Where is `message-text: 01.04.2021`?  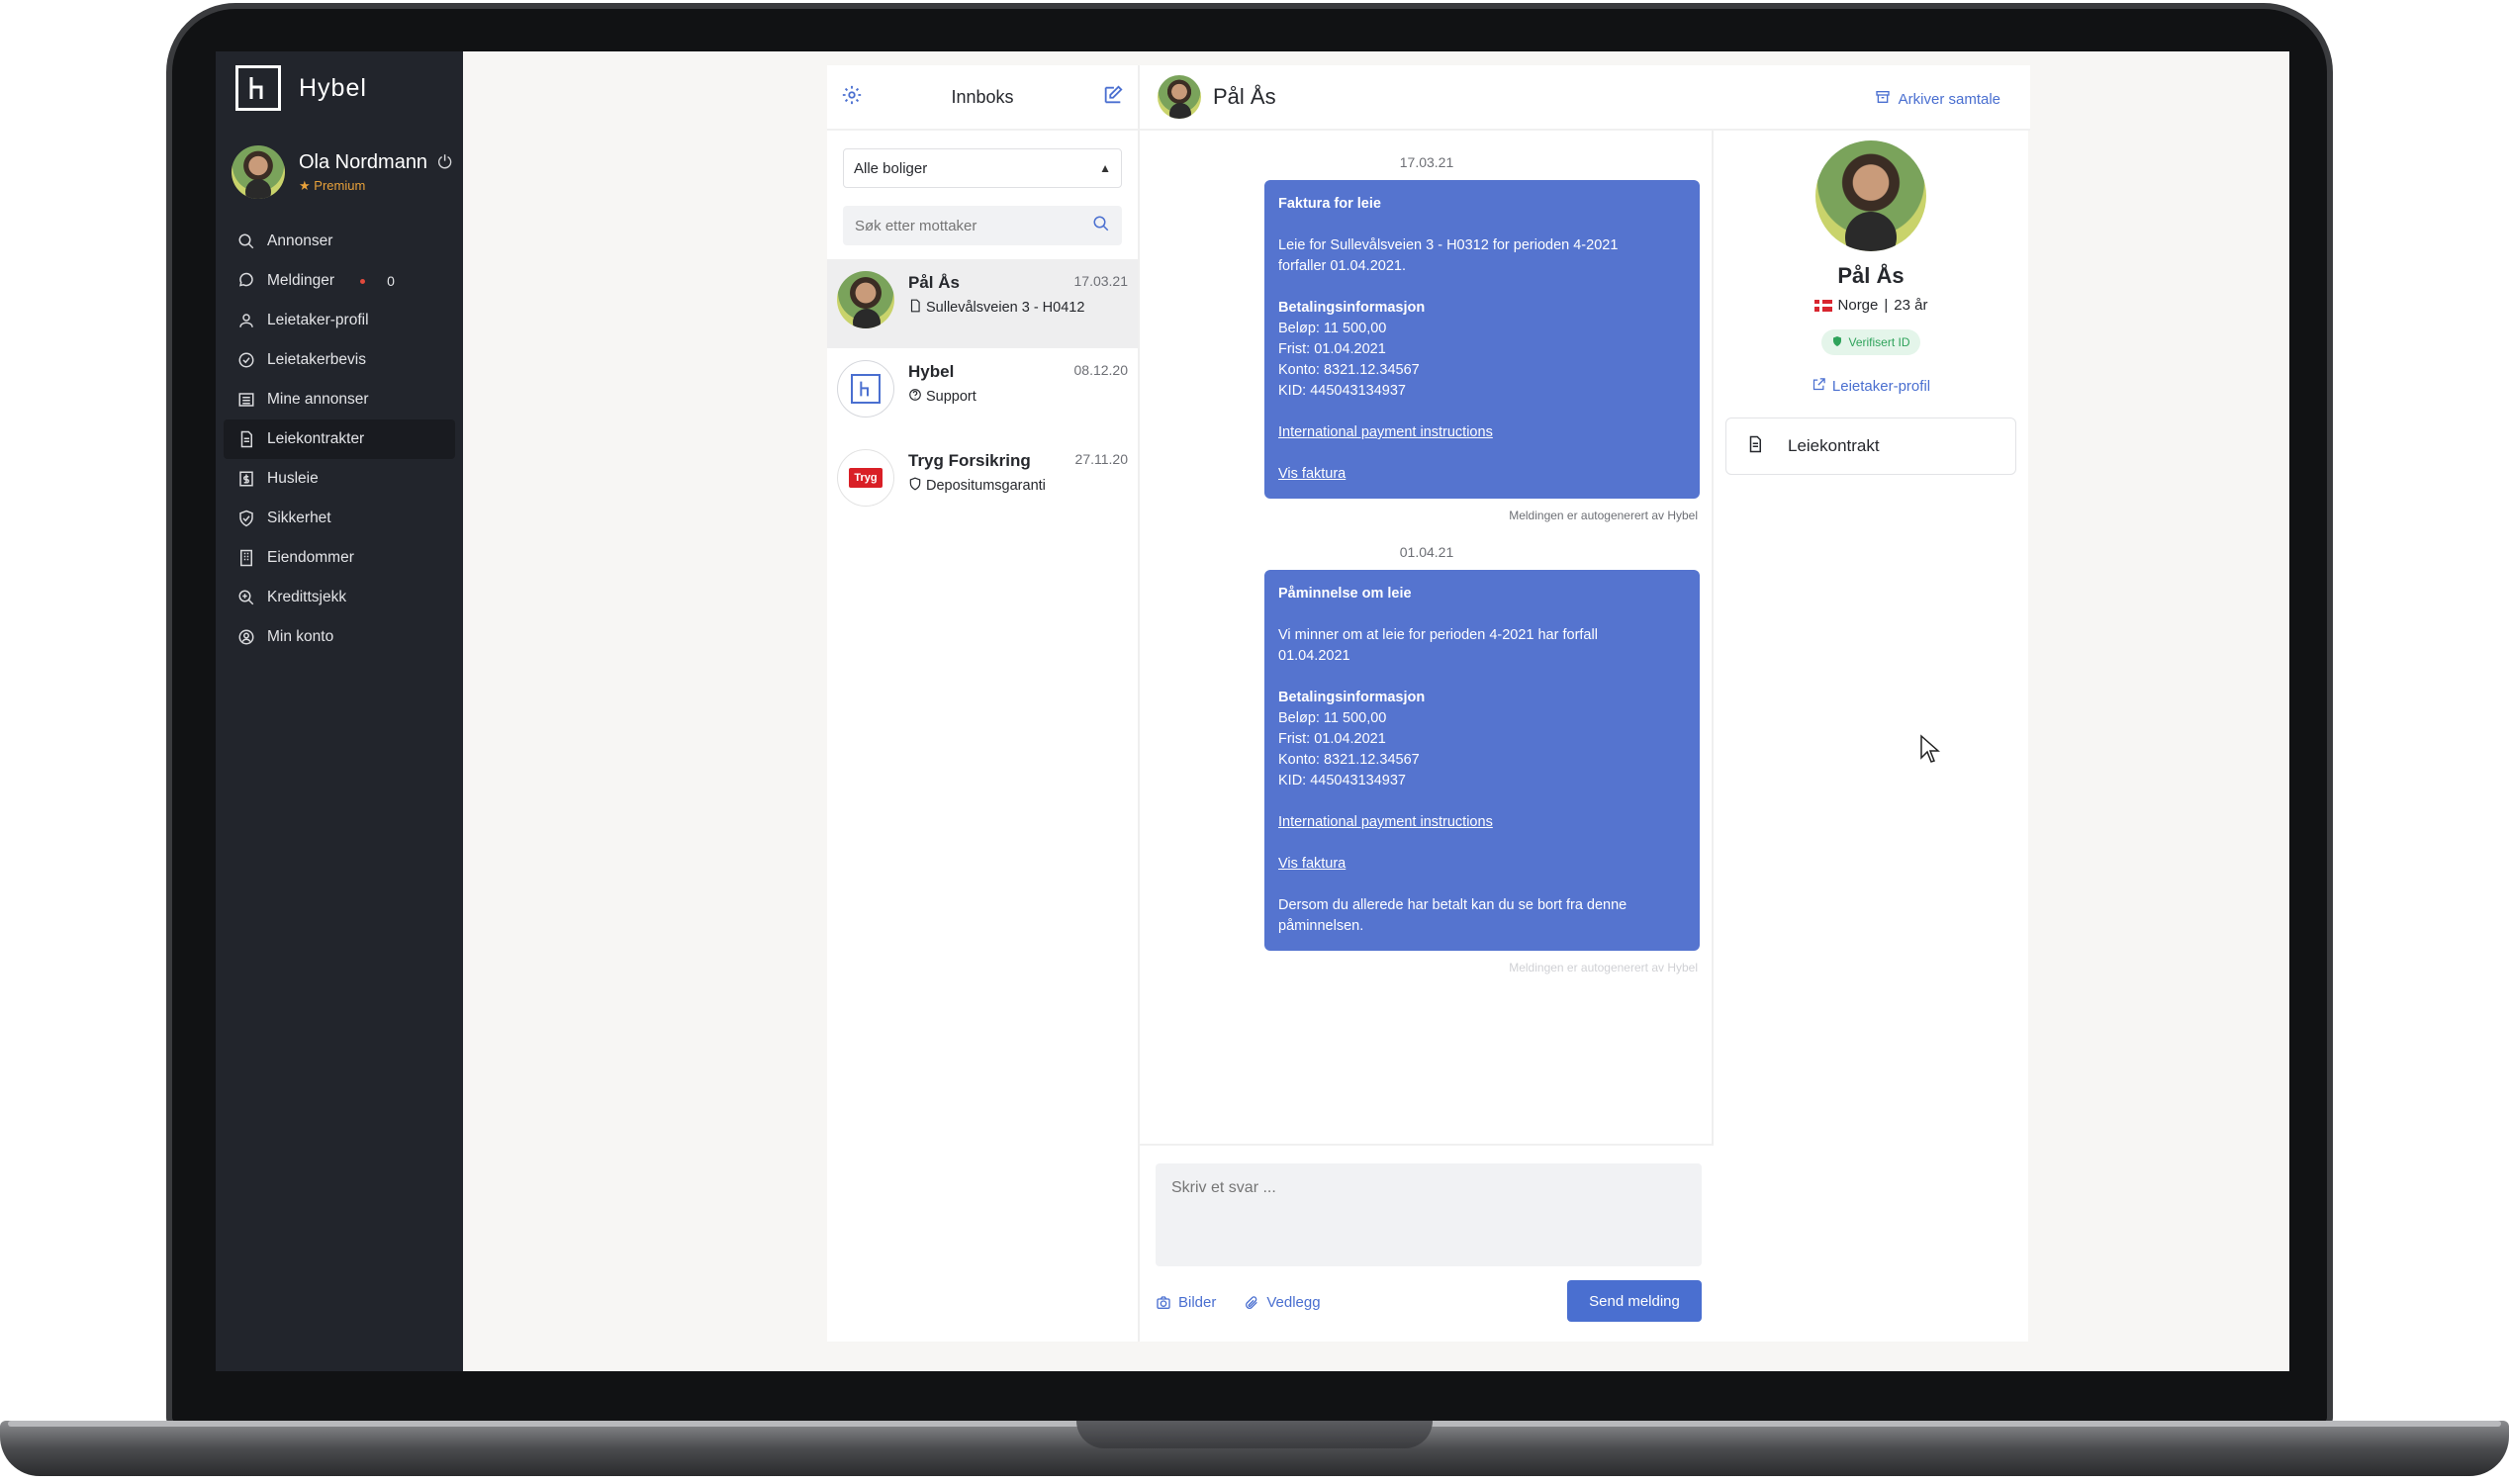 message-text: 01.04.2021 is located at coordinates (1314, 656).